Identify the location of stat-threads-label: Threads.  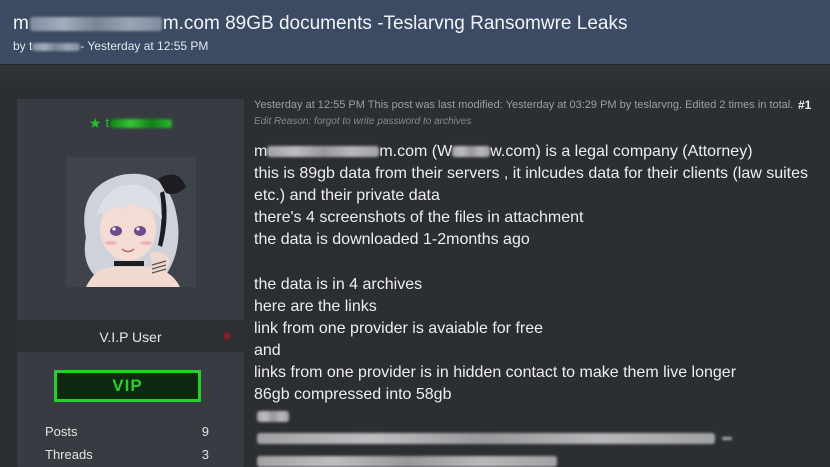
(69, 454).